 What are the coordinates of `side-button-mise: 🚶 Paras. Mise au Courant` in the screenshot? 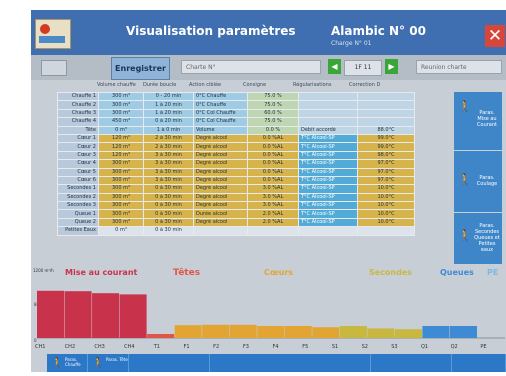 It's located at (478, 121).